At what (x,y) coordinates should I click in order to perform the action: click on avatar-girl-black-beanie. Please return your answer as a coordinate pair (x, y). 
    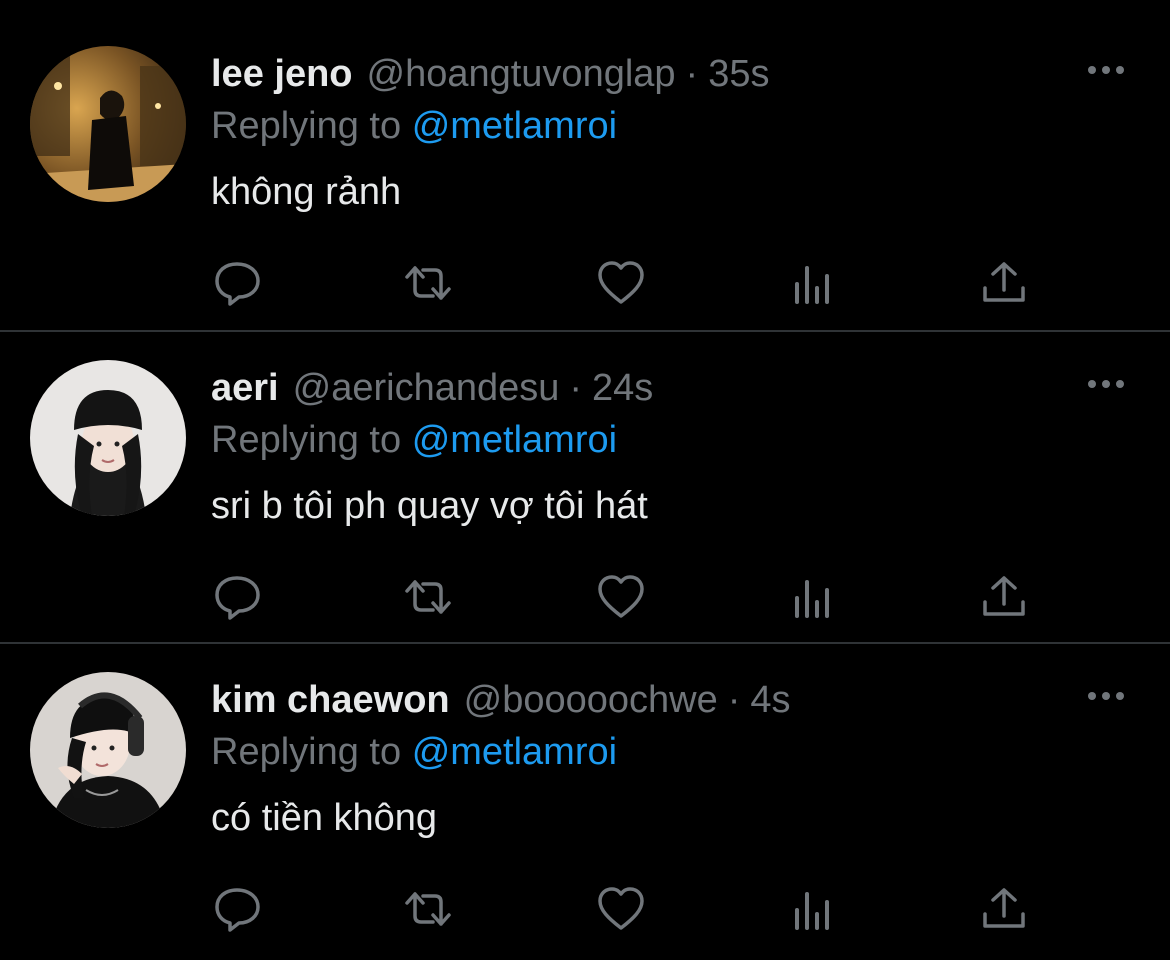
    Looking at the image, I should click on (108, 438).